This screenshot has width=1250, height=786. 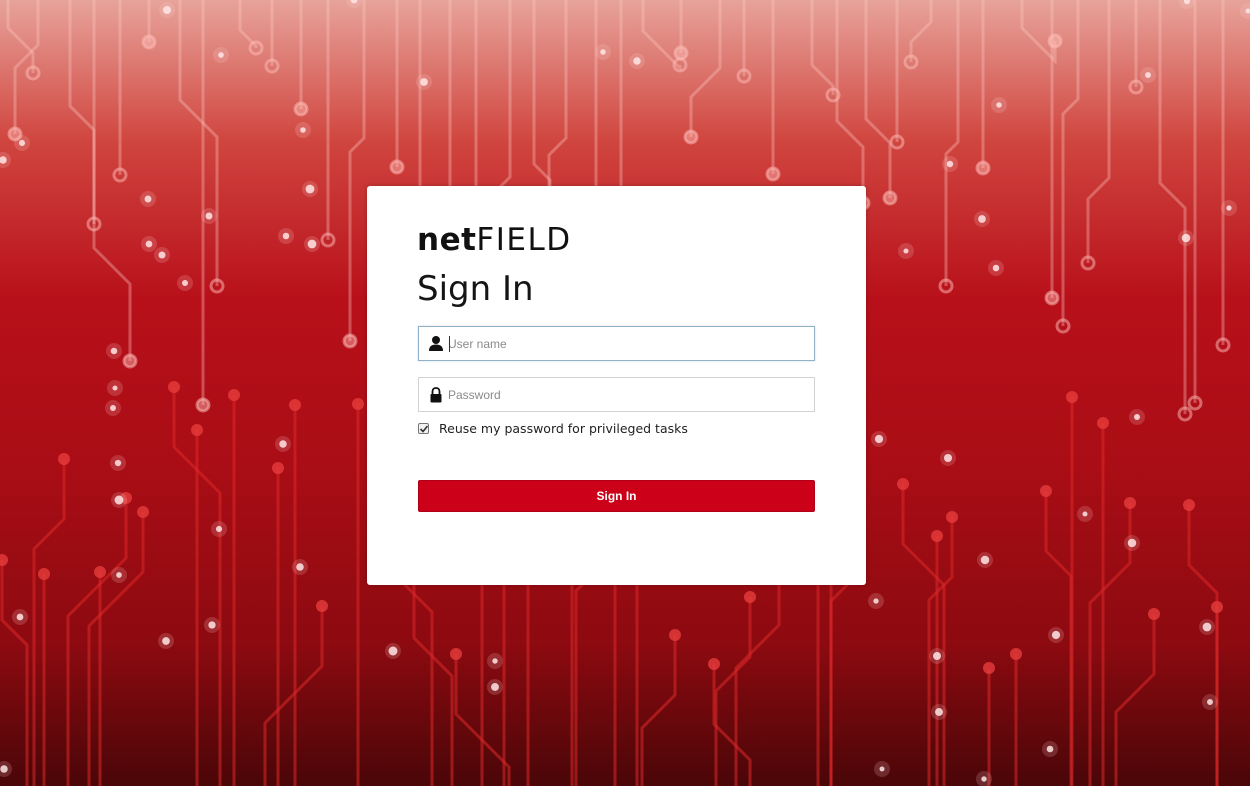 What do you see at coordinates (475, 289) in the screenshot?
I see `page-title: Sign In` at bounding box center [475, 289].